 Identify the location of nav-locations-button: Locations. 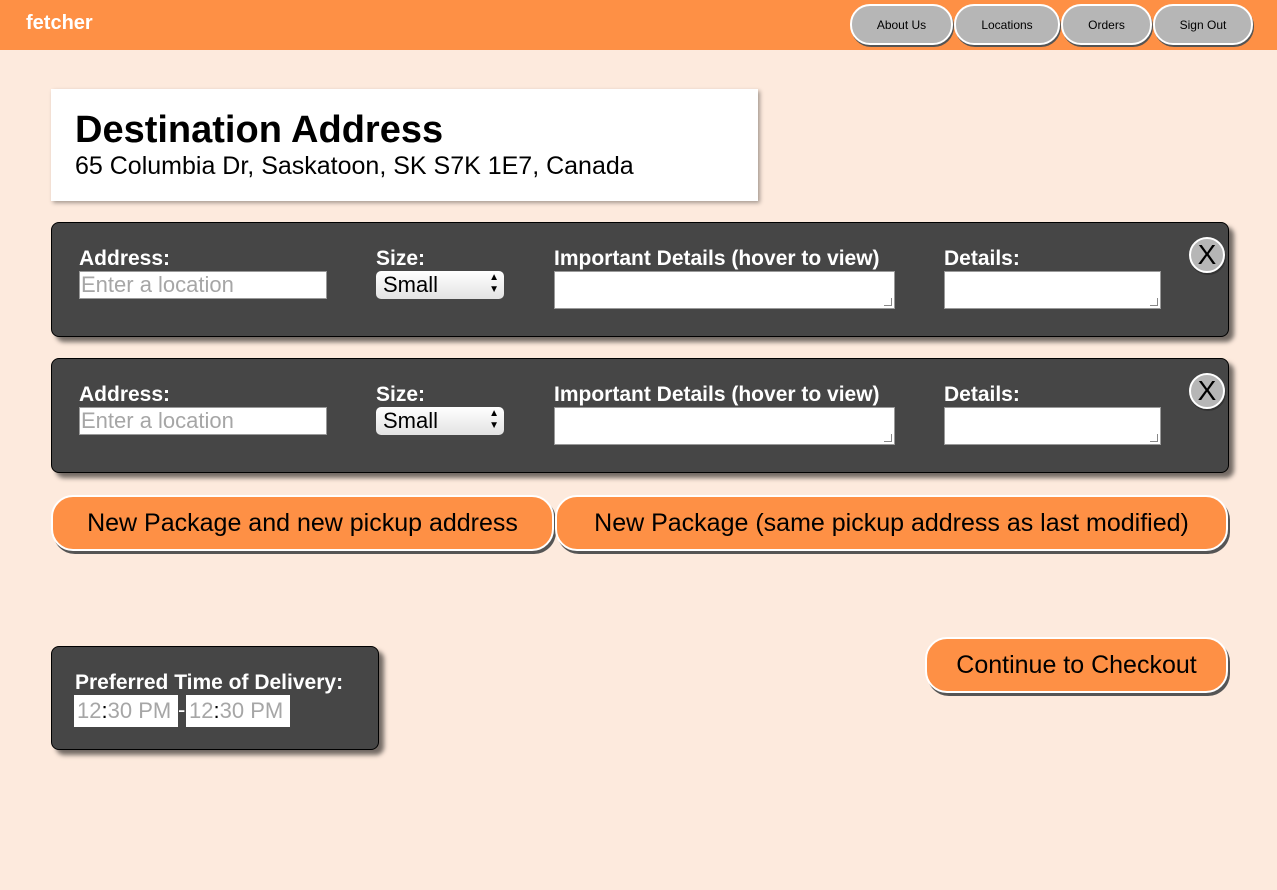
(1007, 24).